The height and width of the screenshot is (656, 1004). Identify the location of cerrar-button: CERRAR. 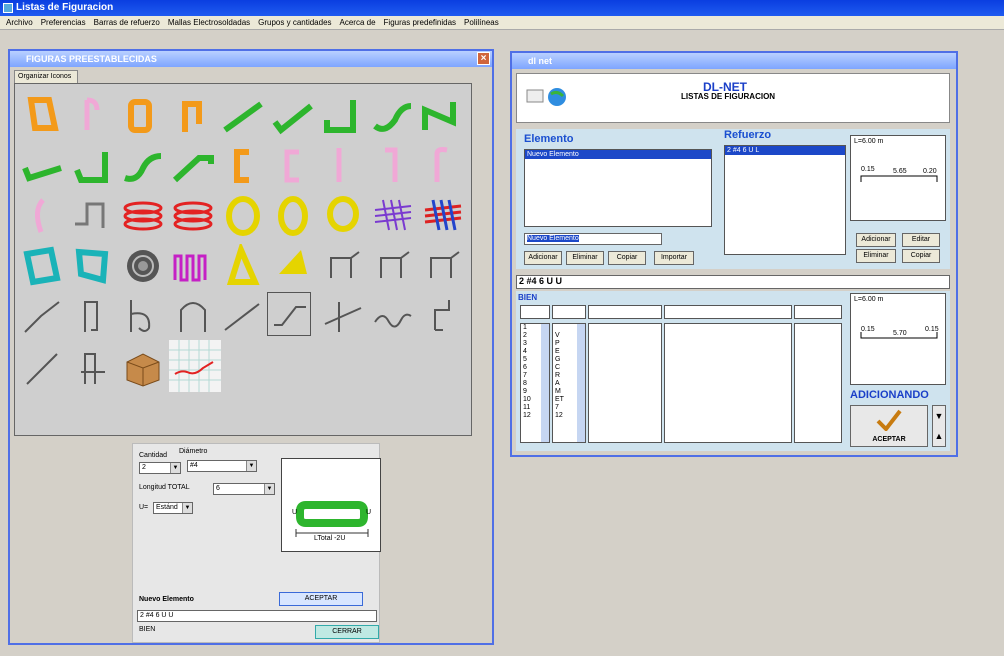
(347, 632).